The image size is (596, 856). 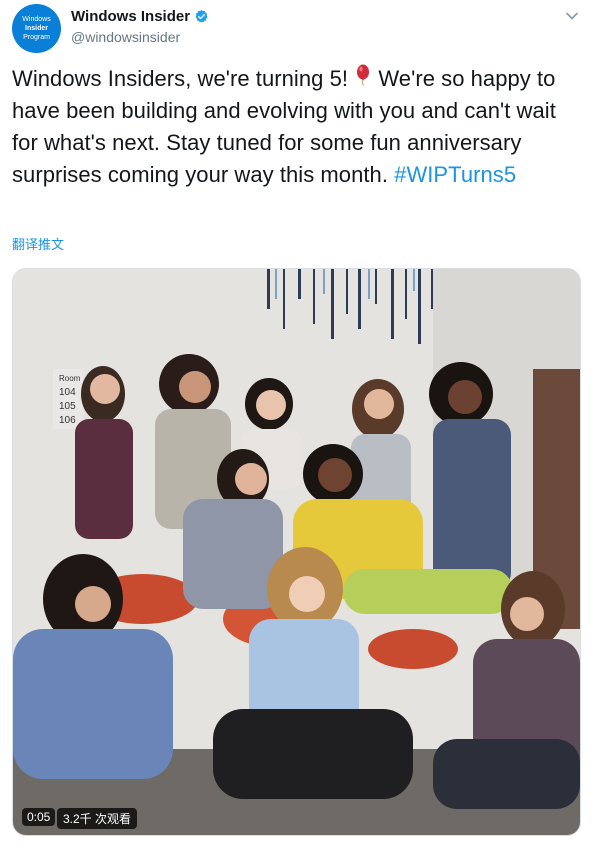 I want to click on avatar: Windows Insider Program, so click(x=36, y=28).